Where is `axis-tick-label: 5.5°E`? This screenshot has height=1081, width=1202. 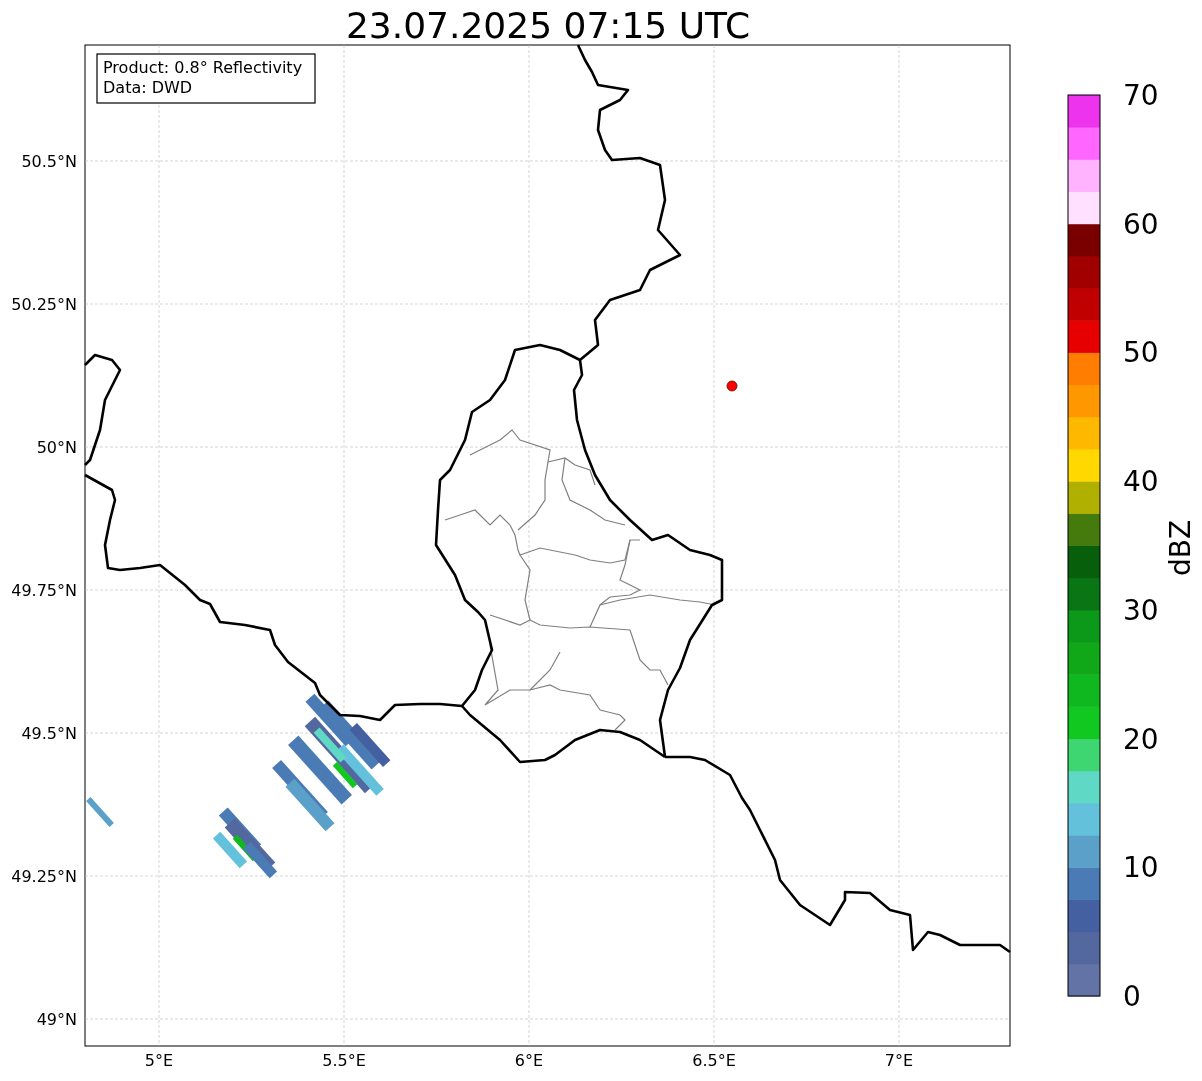 axis-tick-label: 5.5°E is located at coordinates (344, 1060).